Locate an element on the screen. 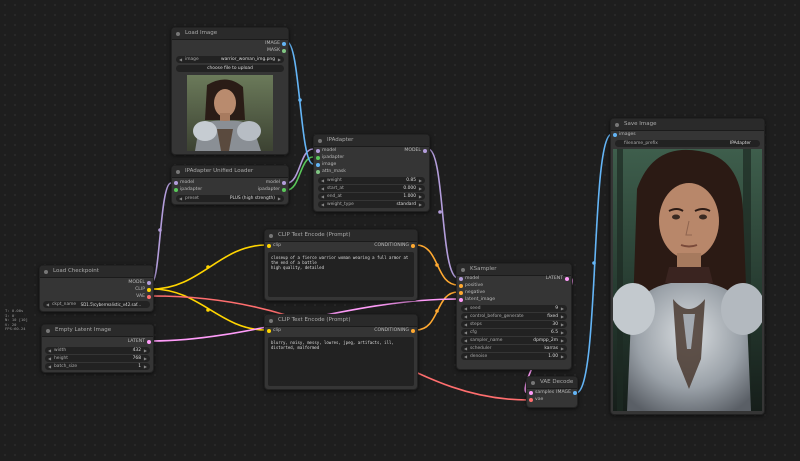 This screenshot has height=461, width=800. wire-clip-pos is located at coordinates (209, 267).